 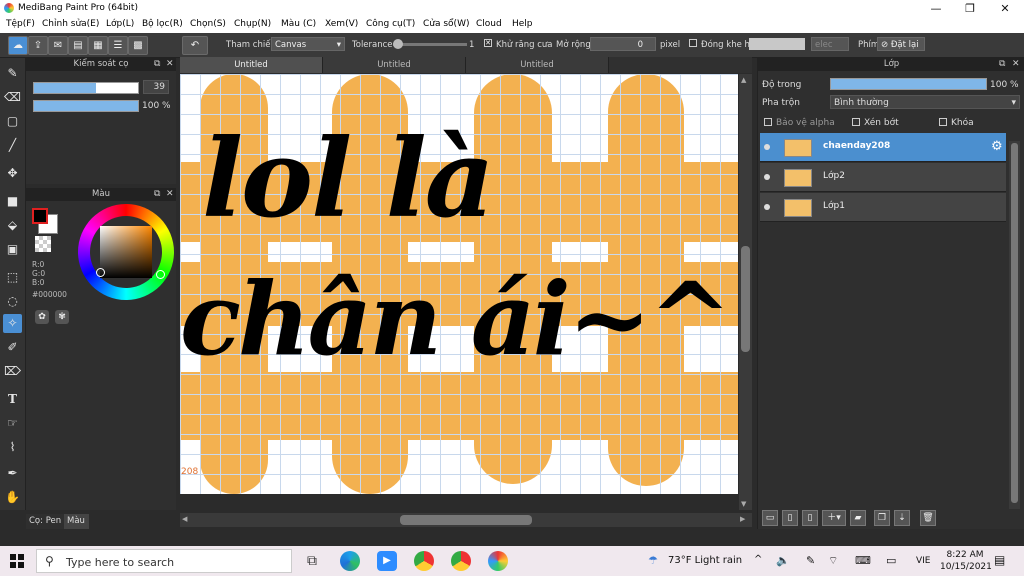 I want to click on tolerance-slider, so click(x=430, y=44).